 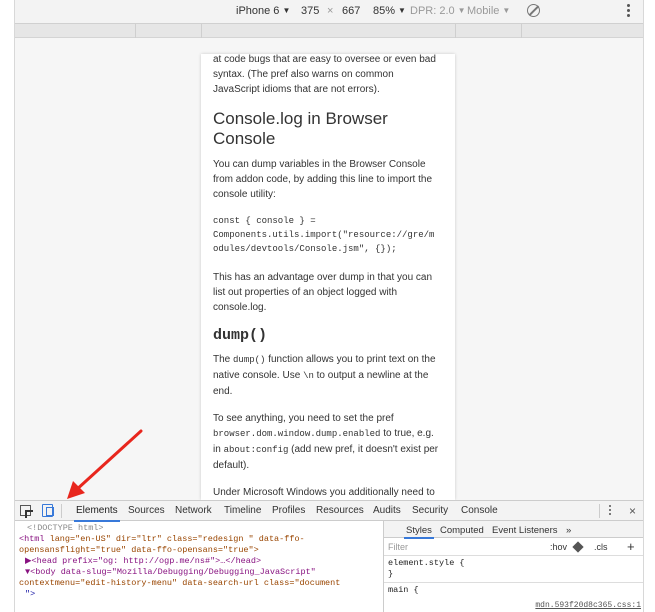 I want to click on tab-styles: Styles, so click(x=419, y=532).